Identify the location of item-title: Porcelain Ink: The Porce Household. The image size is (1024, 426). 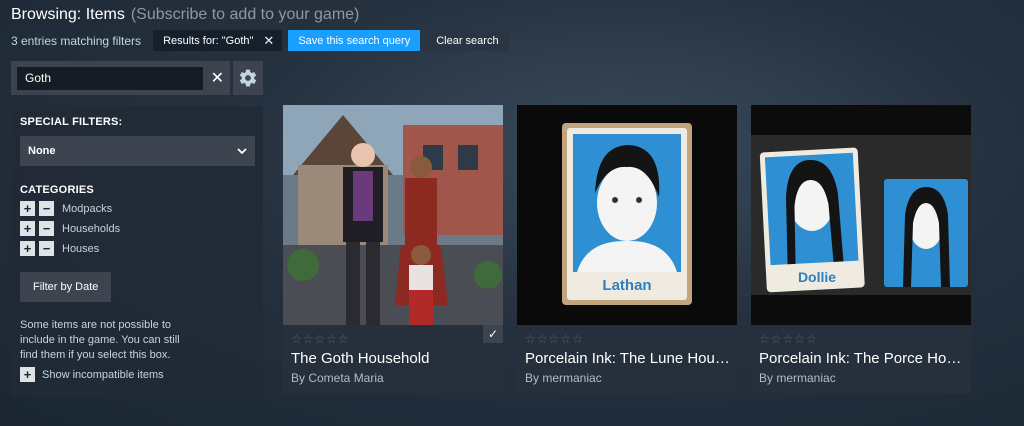
(862, 358).